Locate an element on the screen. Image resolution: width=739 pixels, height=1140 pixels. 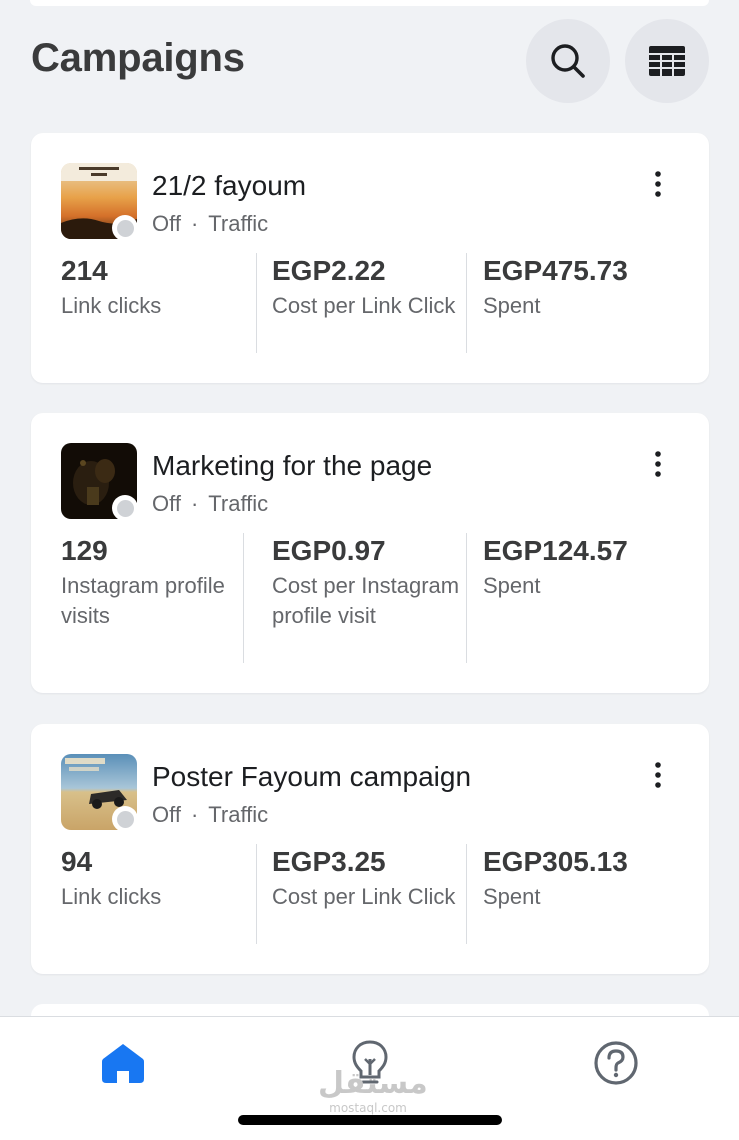
table-view-button is located at coordinates (667, 61).